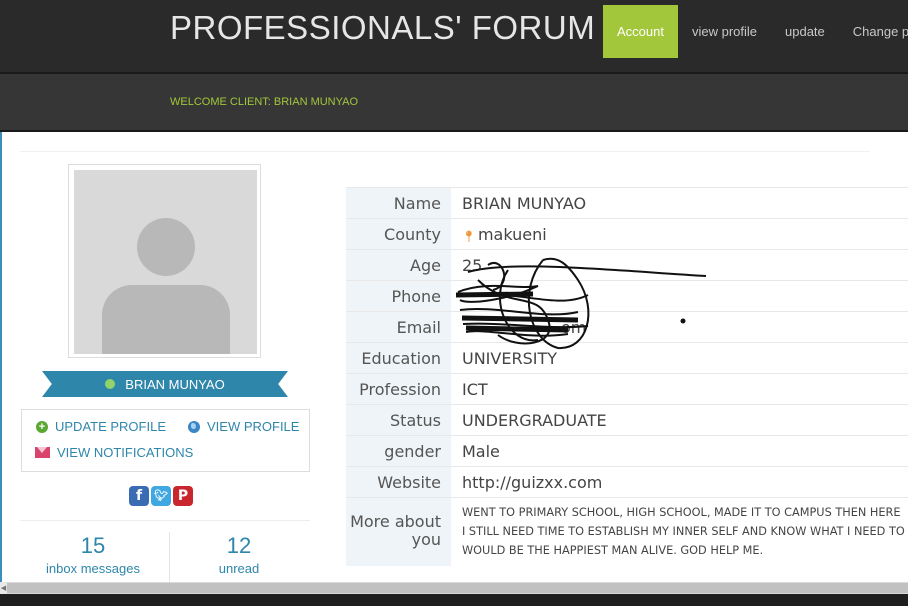 The height and width of the screenshot is (606, 908). I want to click on unread-label: unread, so click(239, 568).